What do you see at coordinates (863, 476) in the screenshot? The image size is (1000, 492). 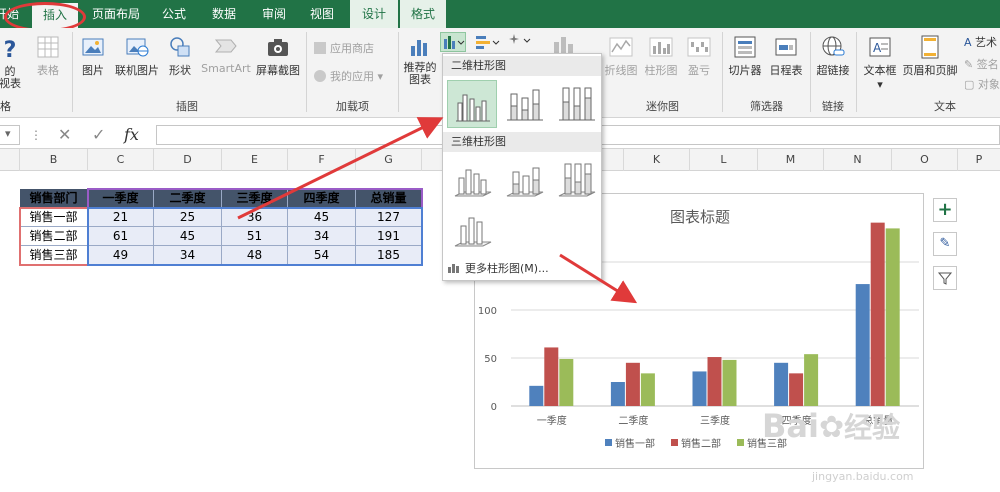 I see `watermark-url: jingyan.baidu.com` at bounding box center [863, 476].